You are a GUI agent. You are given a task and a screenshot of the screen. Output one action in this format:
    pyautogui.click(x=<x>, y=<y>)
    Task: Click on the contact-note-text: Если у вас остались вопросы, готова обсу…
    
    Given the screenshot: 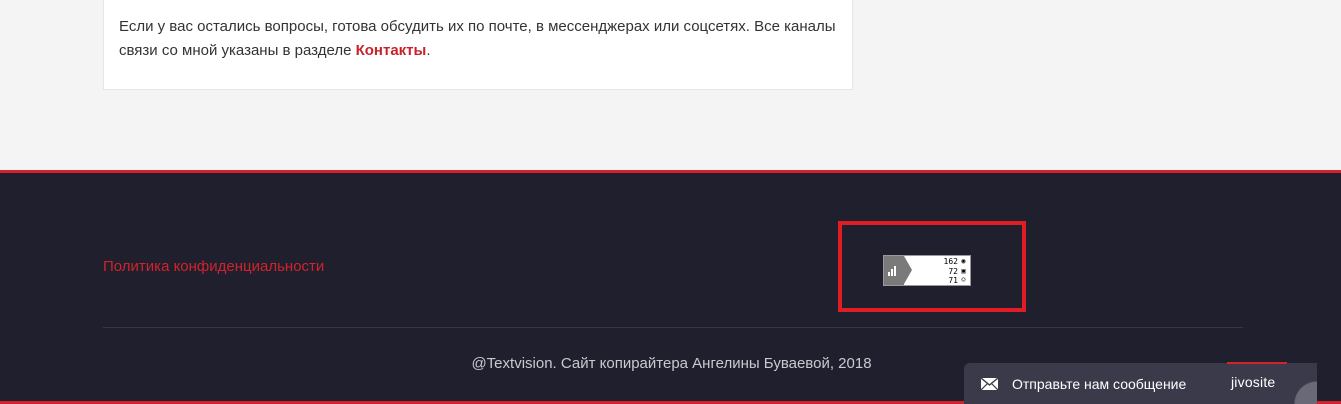 What is the action you would take?
    pyautogui.click(x=477, y=38)
    